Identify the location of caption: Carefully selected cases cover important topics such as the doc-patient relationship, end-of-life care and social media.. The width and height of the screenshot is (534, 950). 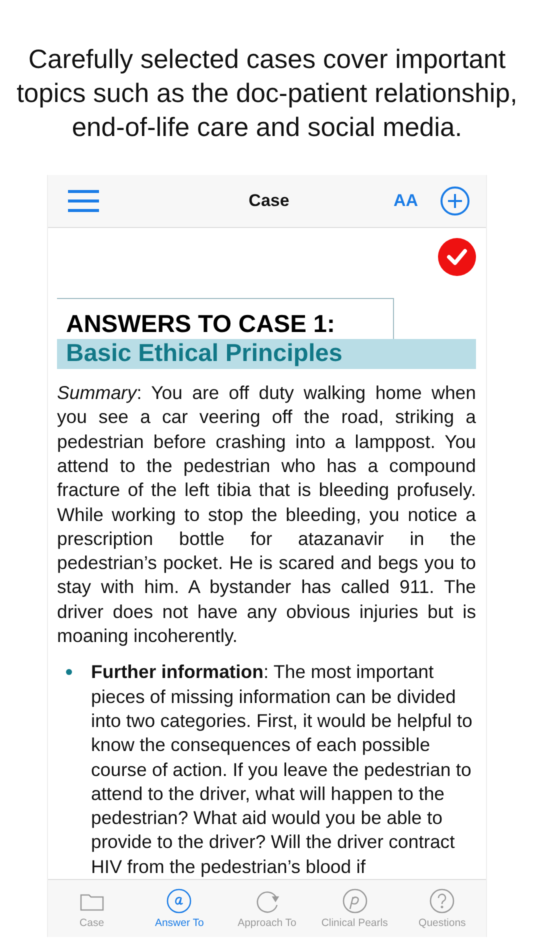
(267, 93).